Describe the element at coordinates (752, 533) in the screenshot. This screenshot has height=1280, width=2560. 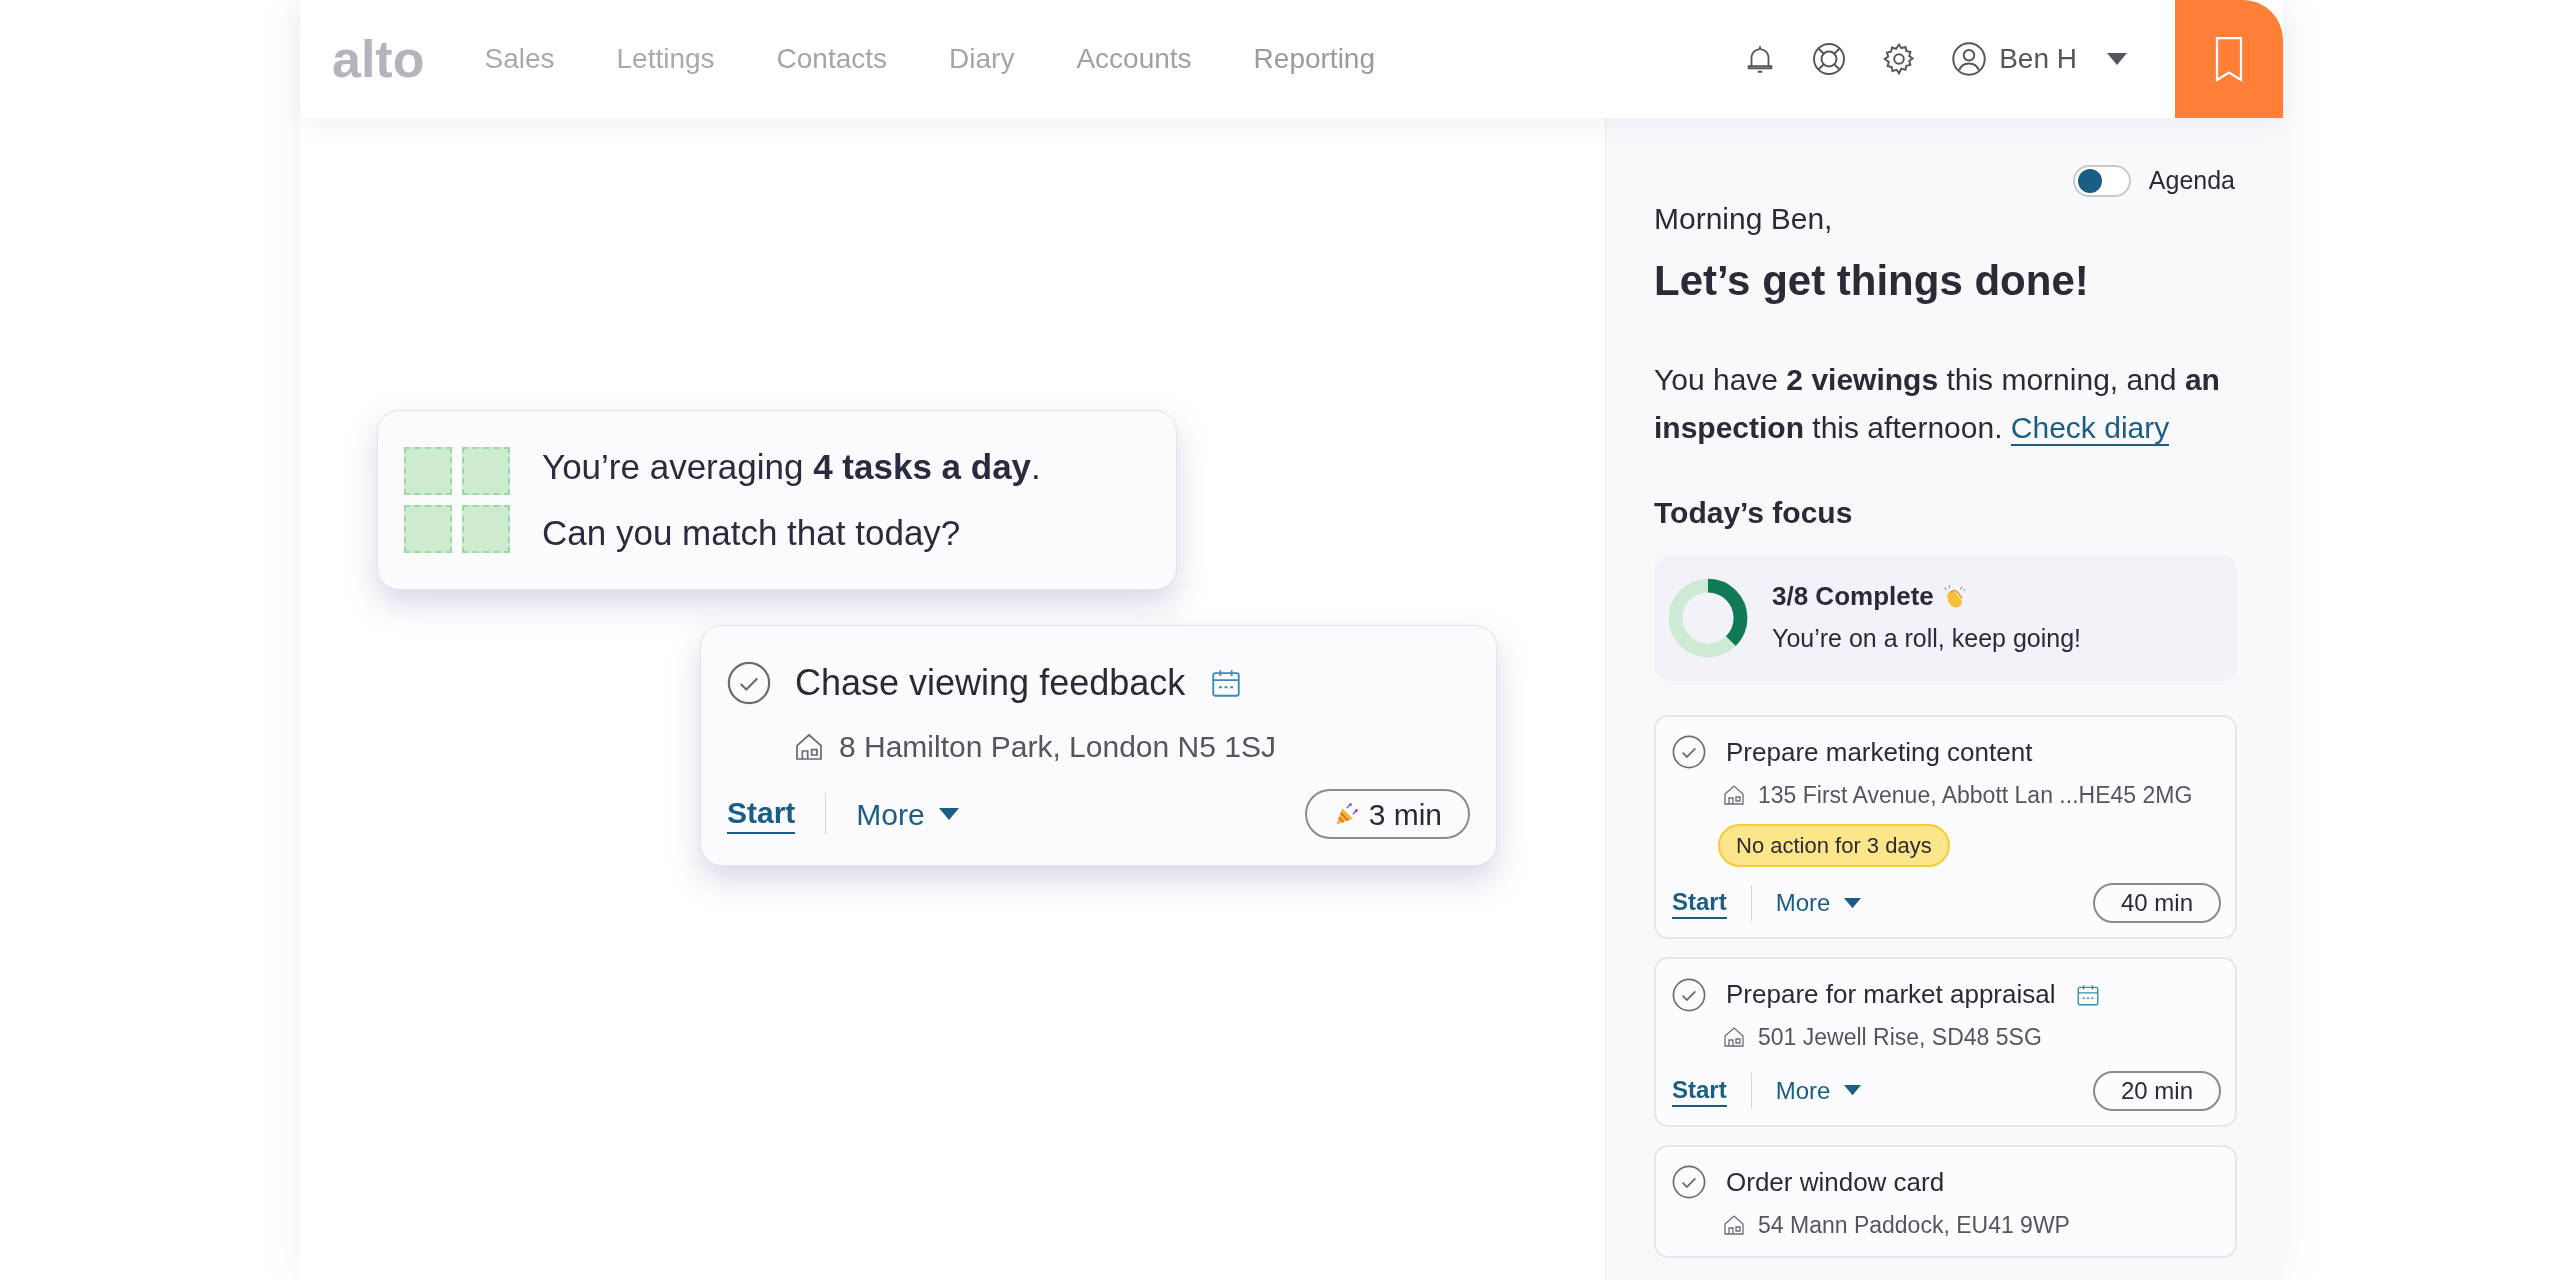
I see `insight-text: Can you match that today?` at that location.